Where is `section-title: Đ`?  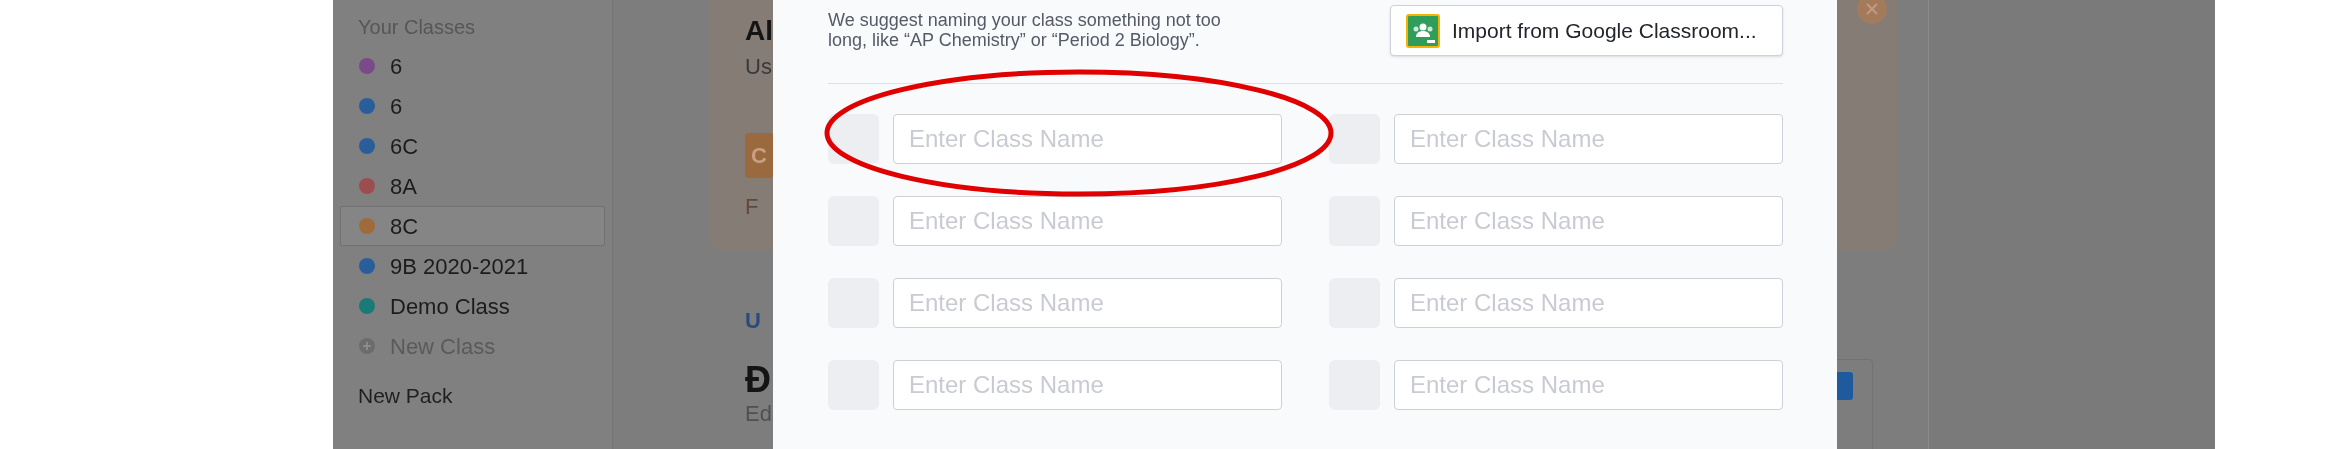 section-title: Đ is located at coordinates (758, 380).